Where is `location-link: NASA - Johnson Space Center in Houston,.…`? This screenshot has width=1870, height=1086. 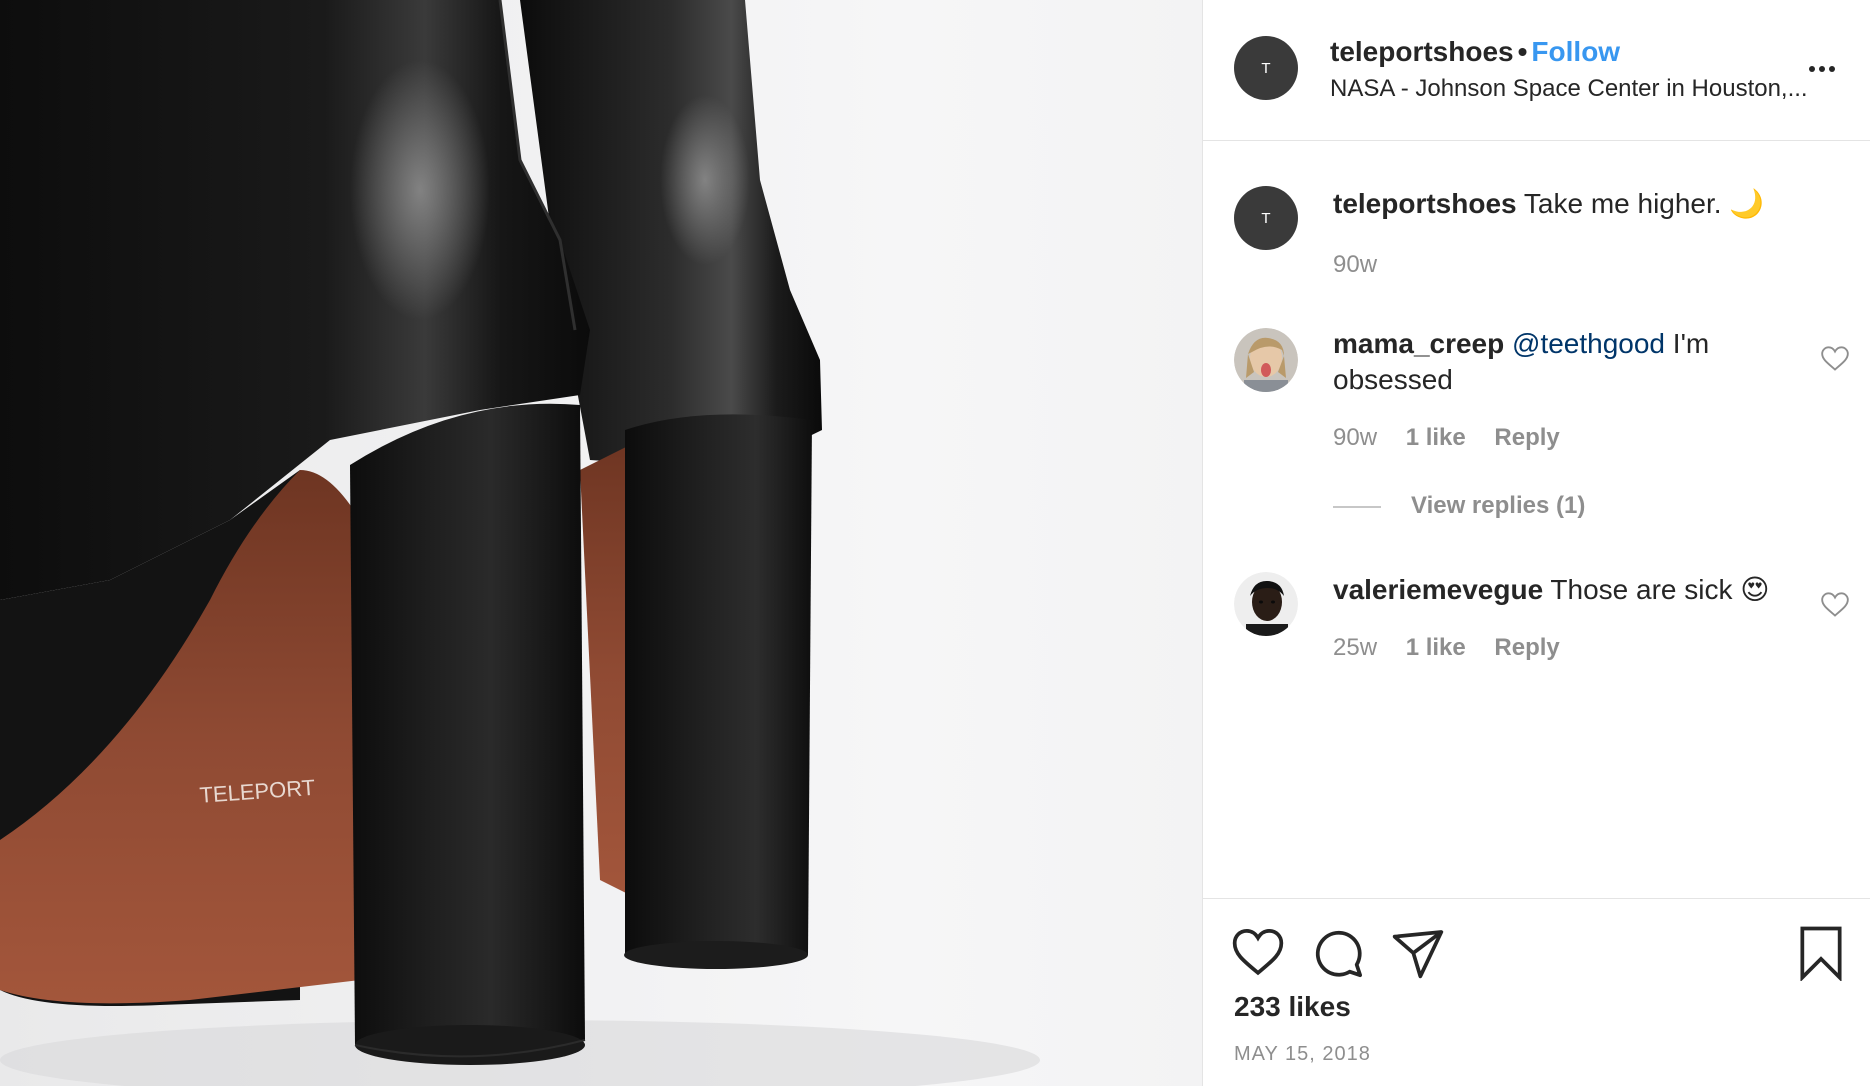 location-link: NASA - Johnson Space Center in Houston,.… is located at coordinates (1580, 89).